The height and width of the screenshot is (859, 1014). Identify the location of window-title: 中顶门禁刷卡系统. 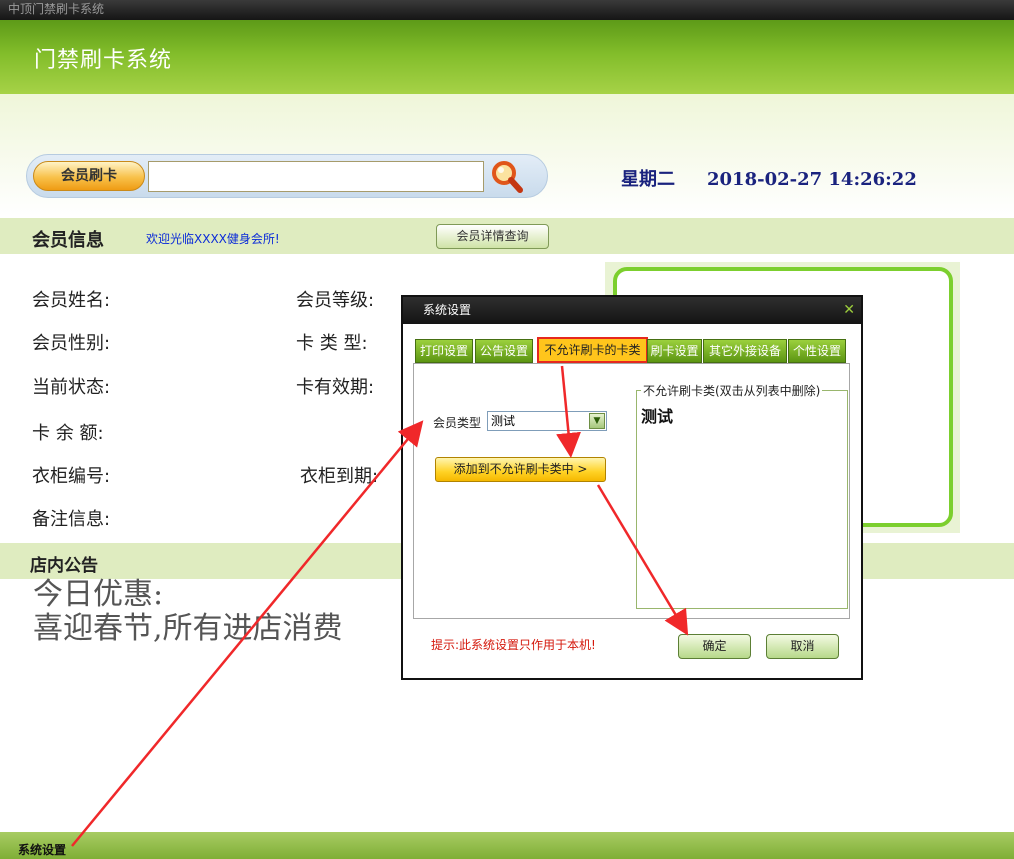
(56, 9).